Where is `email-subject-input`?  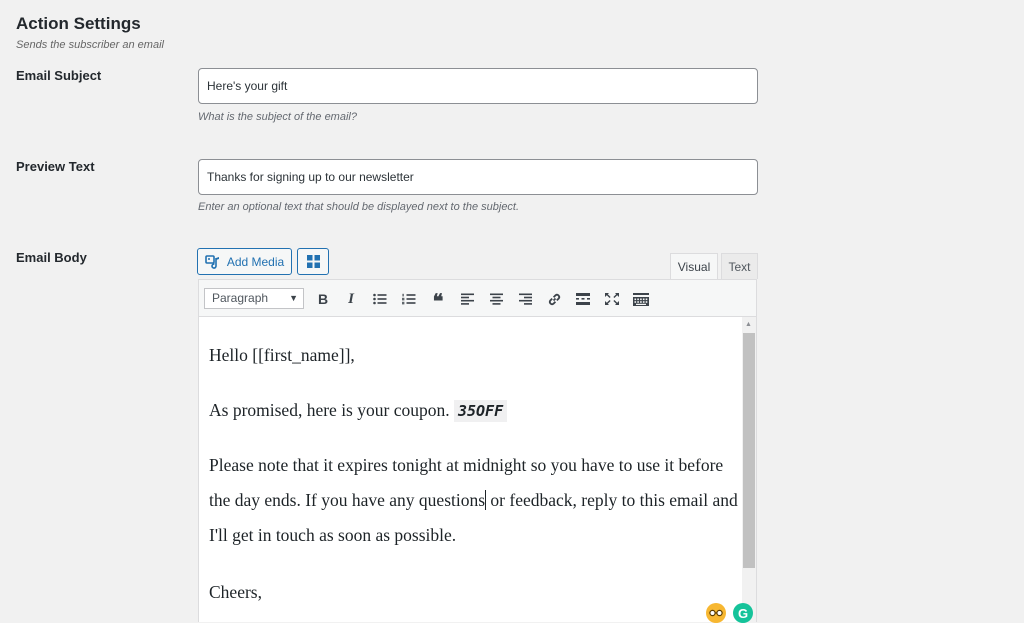 email-subject-input is located at coordinates (478, 86).